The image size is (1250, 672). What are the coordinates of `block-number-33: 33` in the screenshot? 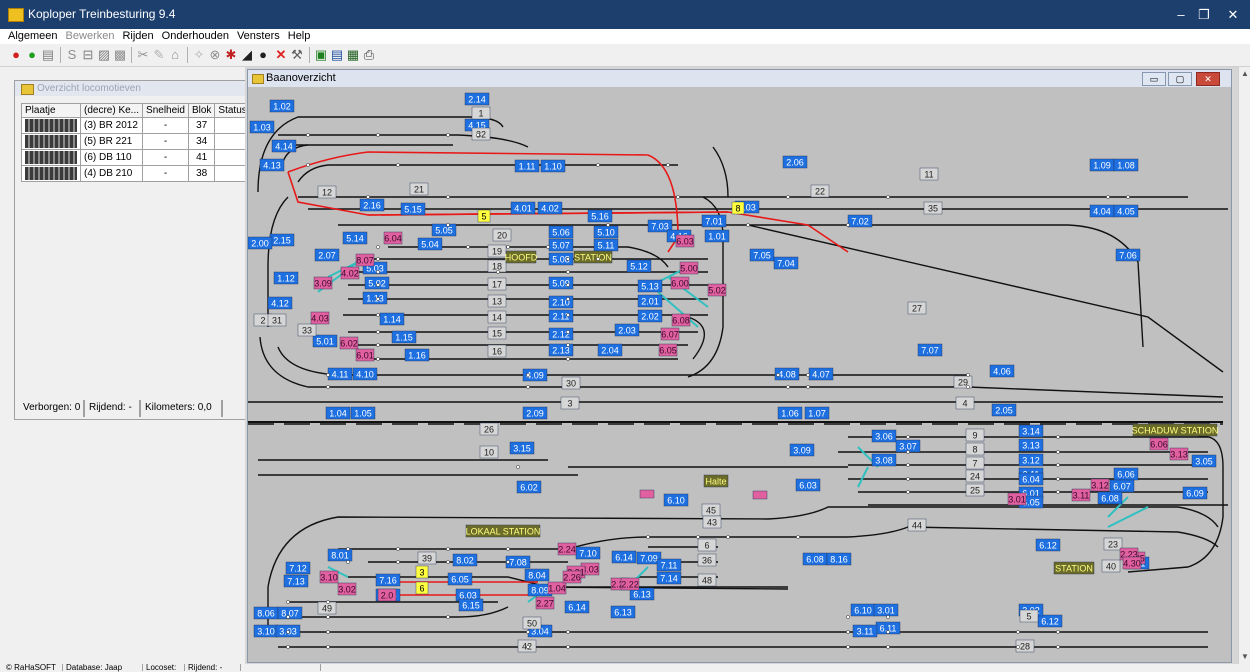 It's located at (307, 330).